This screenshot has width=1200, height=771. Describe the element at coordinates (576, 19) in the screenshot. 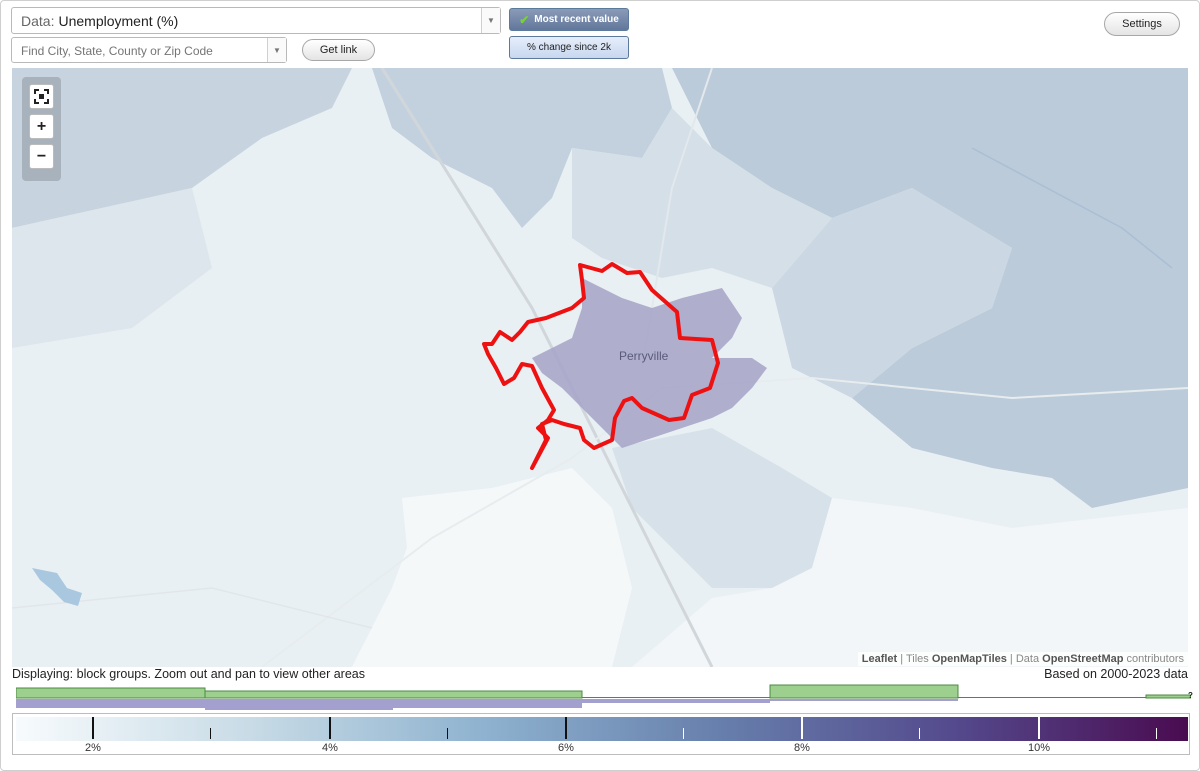

I see `most-recent-label: Most recent value` at that location.